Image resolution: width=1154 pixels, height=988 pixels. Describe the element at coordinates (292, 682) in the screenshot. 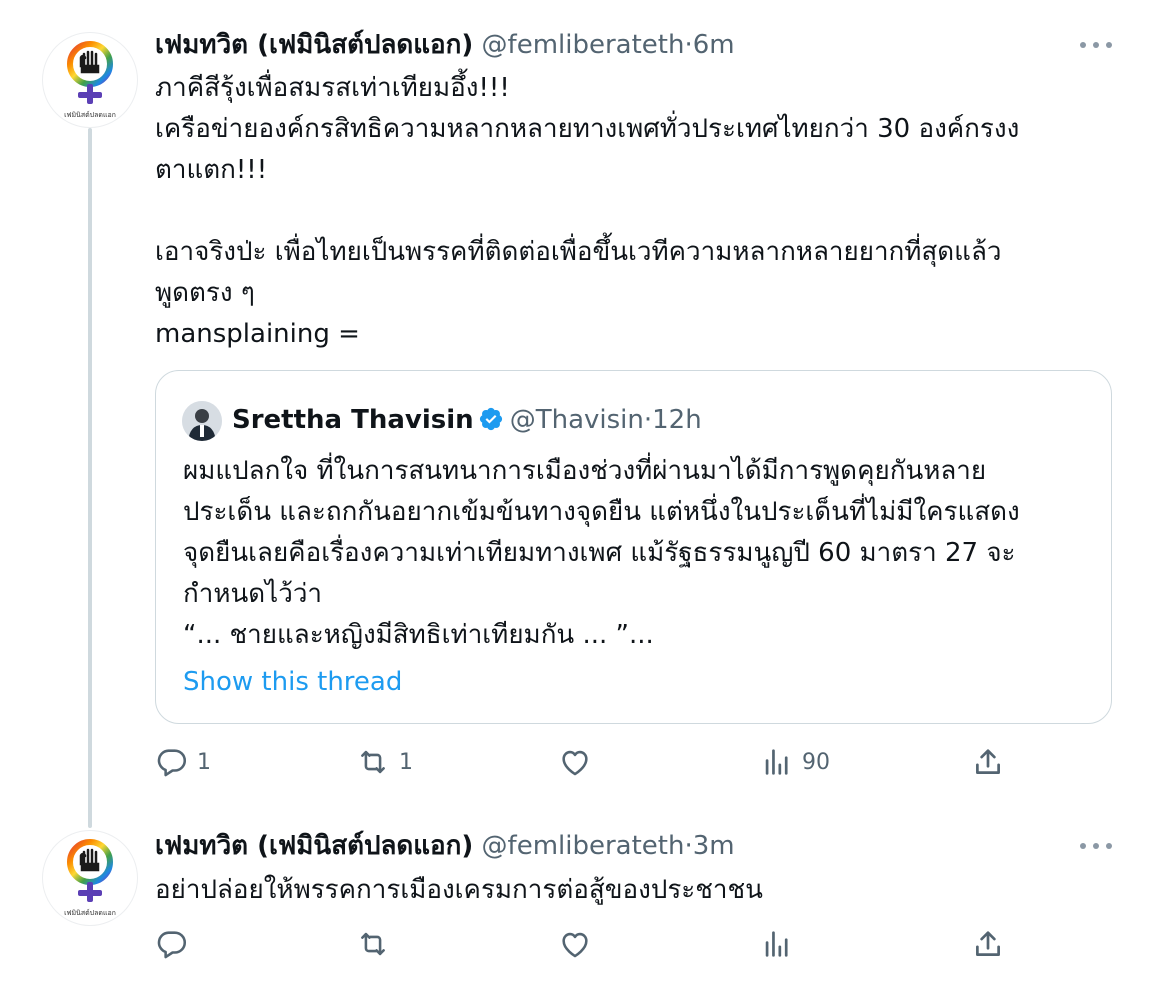

I see `show-thread-link: Show this thread` at that location.